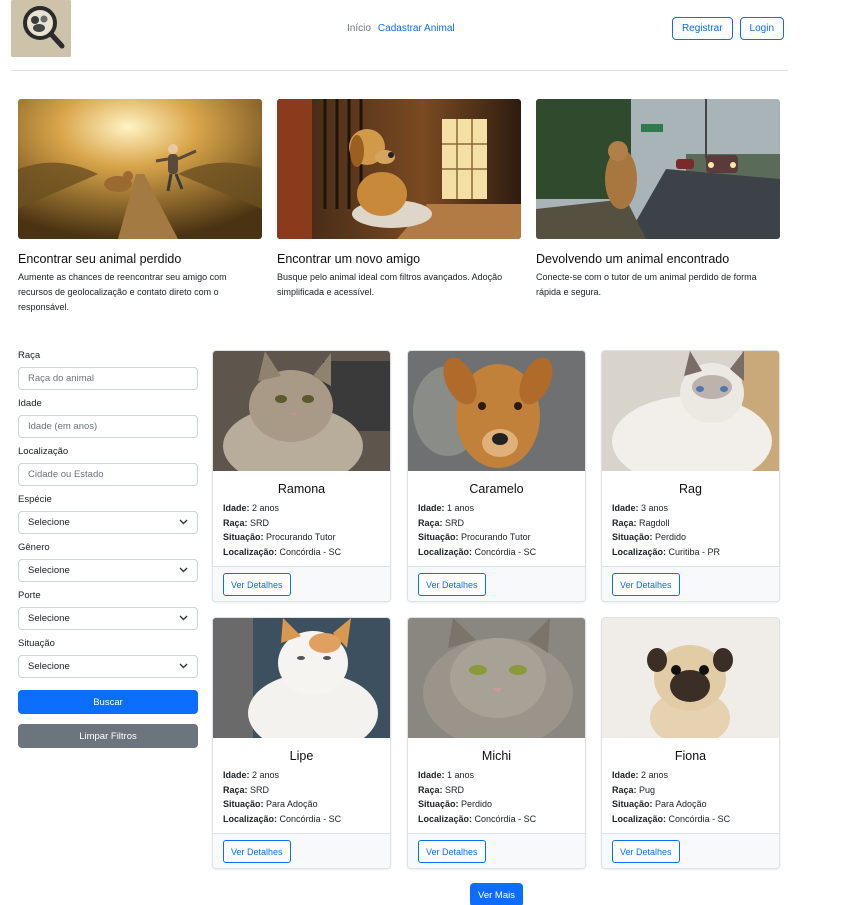 Image resolution: width=860 pixels, height=905 pixels. What do you see at coordinates (694, 551) in the screenshot?
I see `location-value: Curitiba - PR` at bounding box center [694, 551].